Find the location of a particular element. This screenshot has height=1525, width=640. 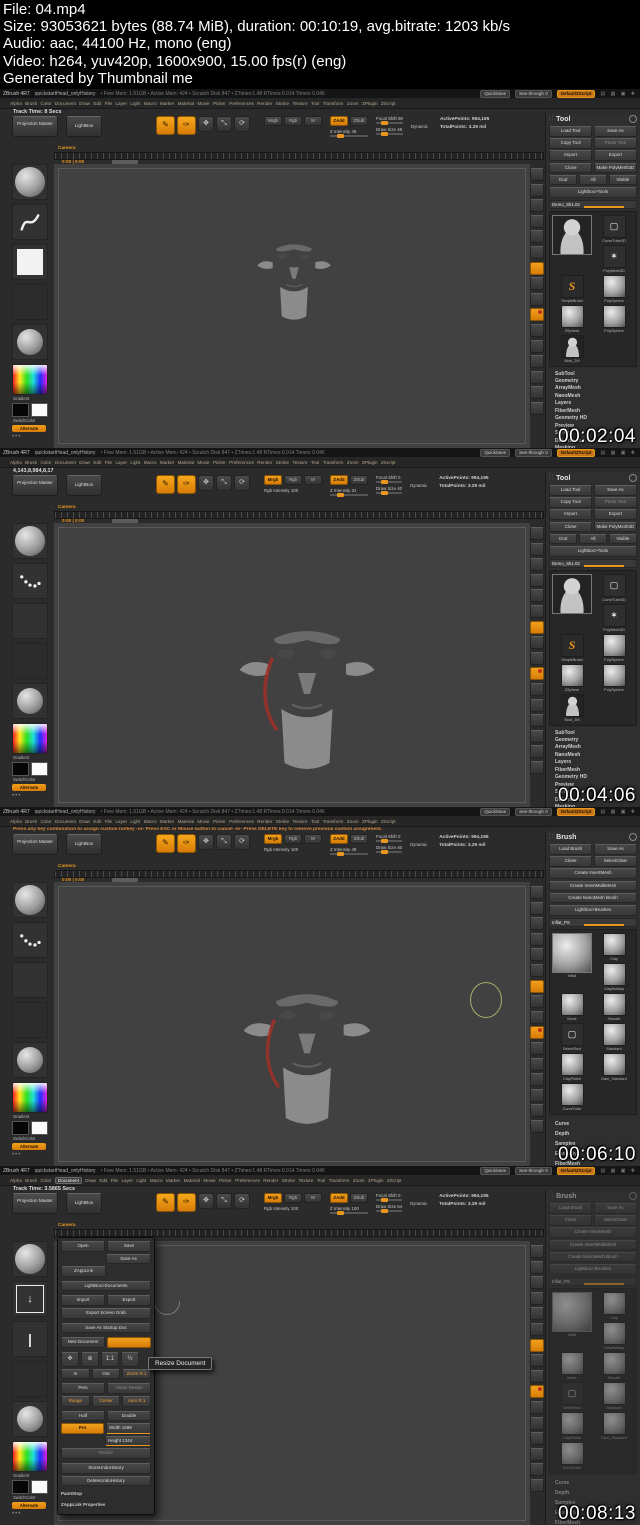

secondary-color-swatch is located at coordinates (39, 1487).